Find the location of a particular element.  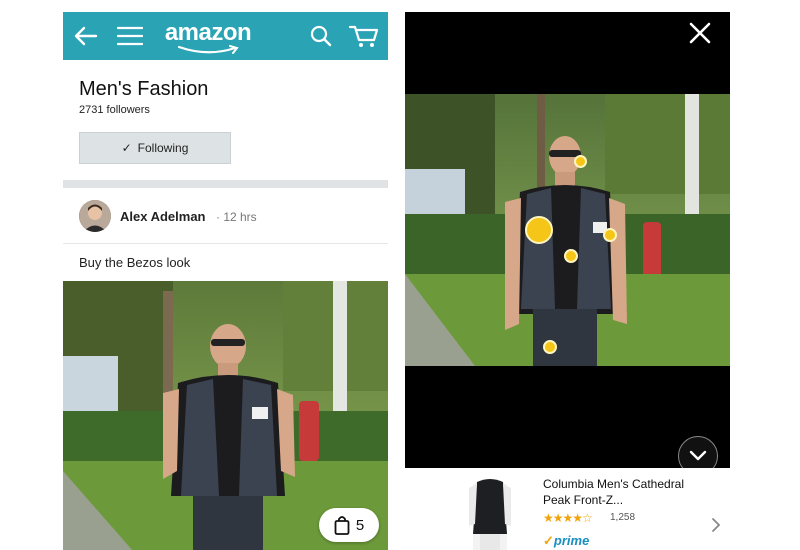

logo-wordmark: amazon is located at coordinates (208, 32).